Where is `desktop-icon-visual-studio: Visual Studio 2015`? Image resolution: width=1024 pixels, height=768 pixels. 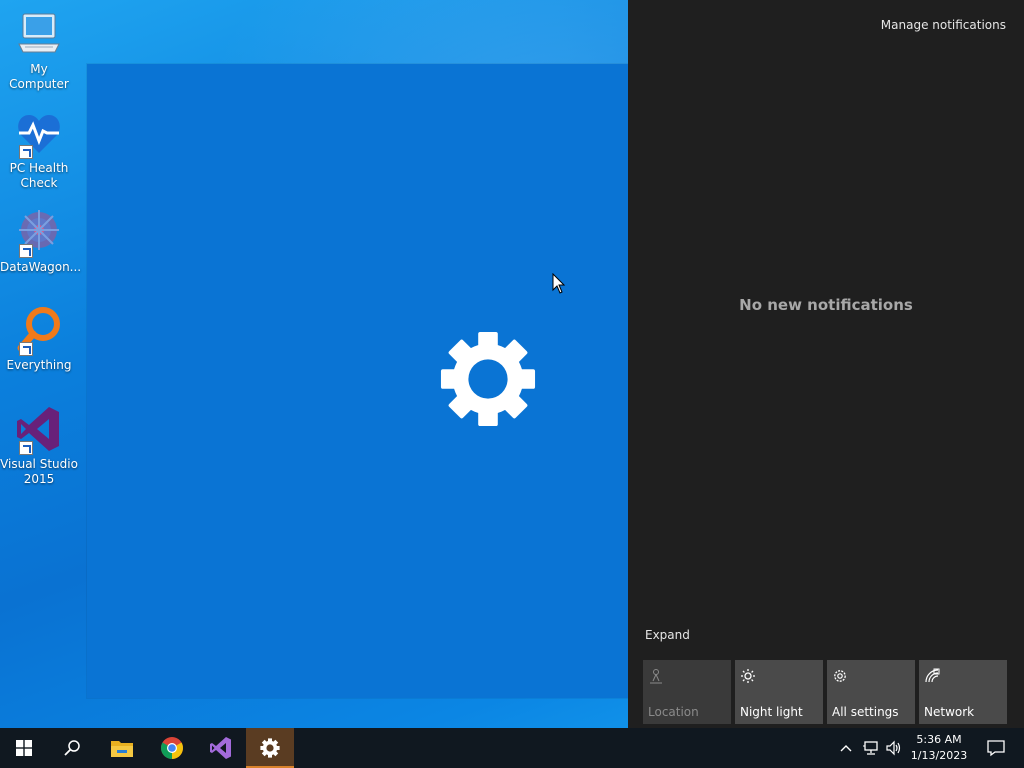
desktop-icon-visual-studio: Visual Studio 2015 is located at coordinates (39, 446).